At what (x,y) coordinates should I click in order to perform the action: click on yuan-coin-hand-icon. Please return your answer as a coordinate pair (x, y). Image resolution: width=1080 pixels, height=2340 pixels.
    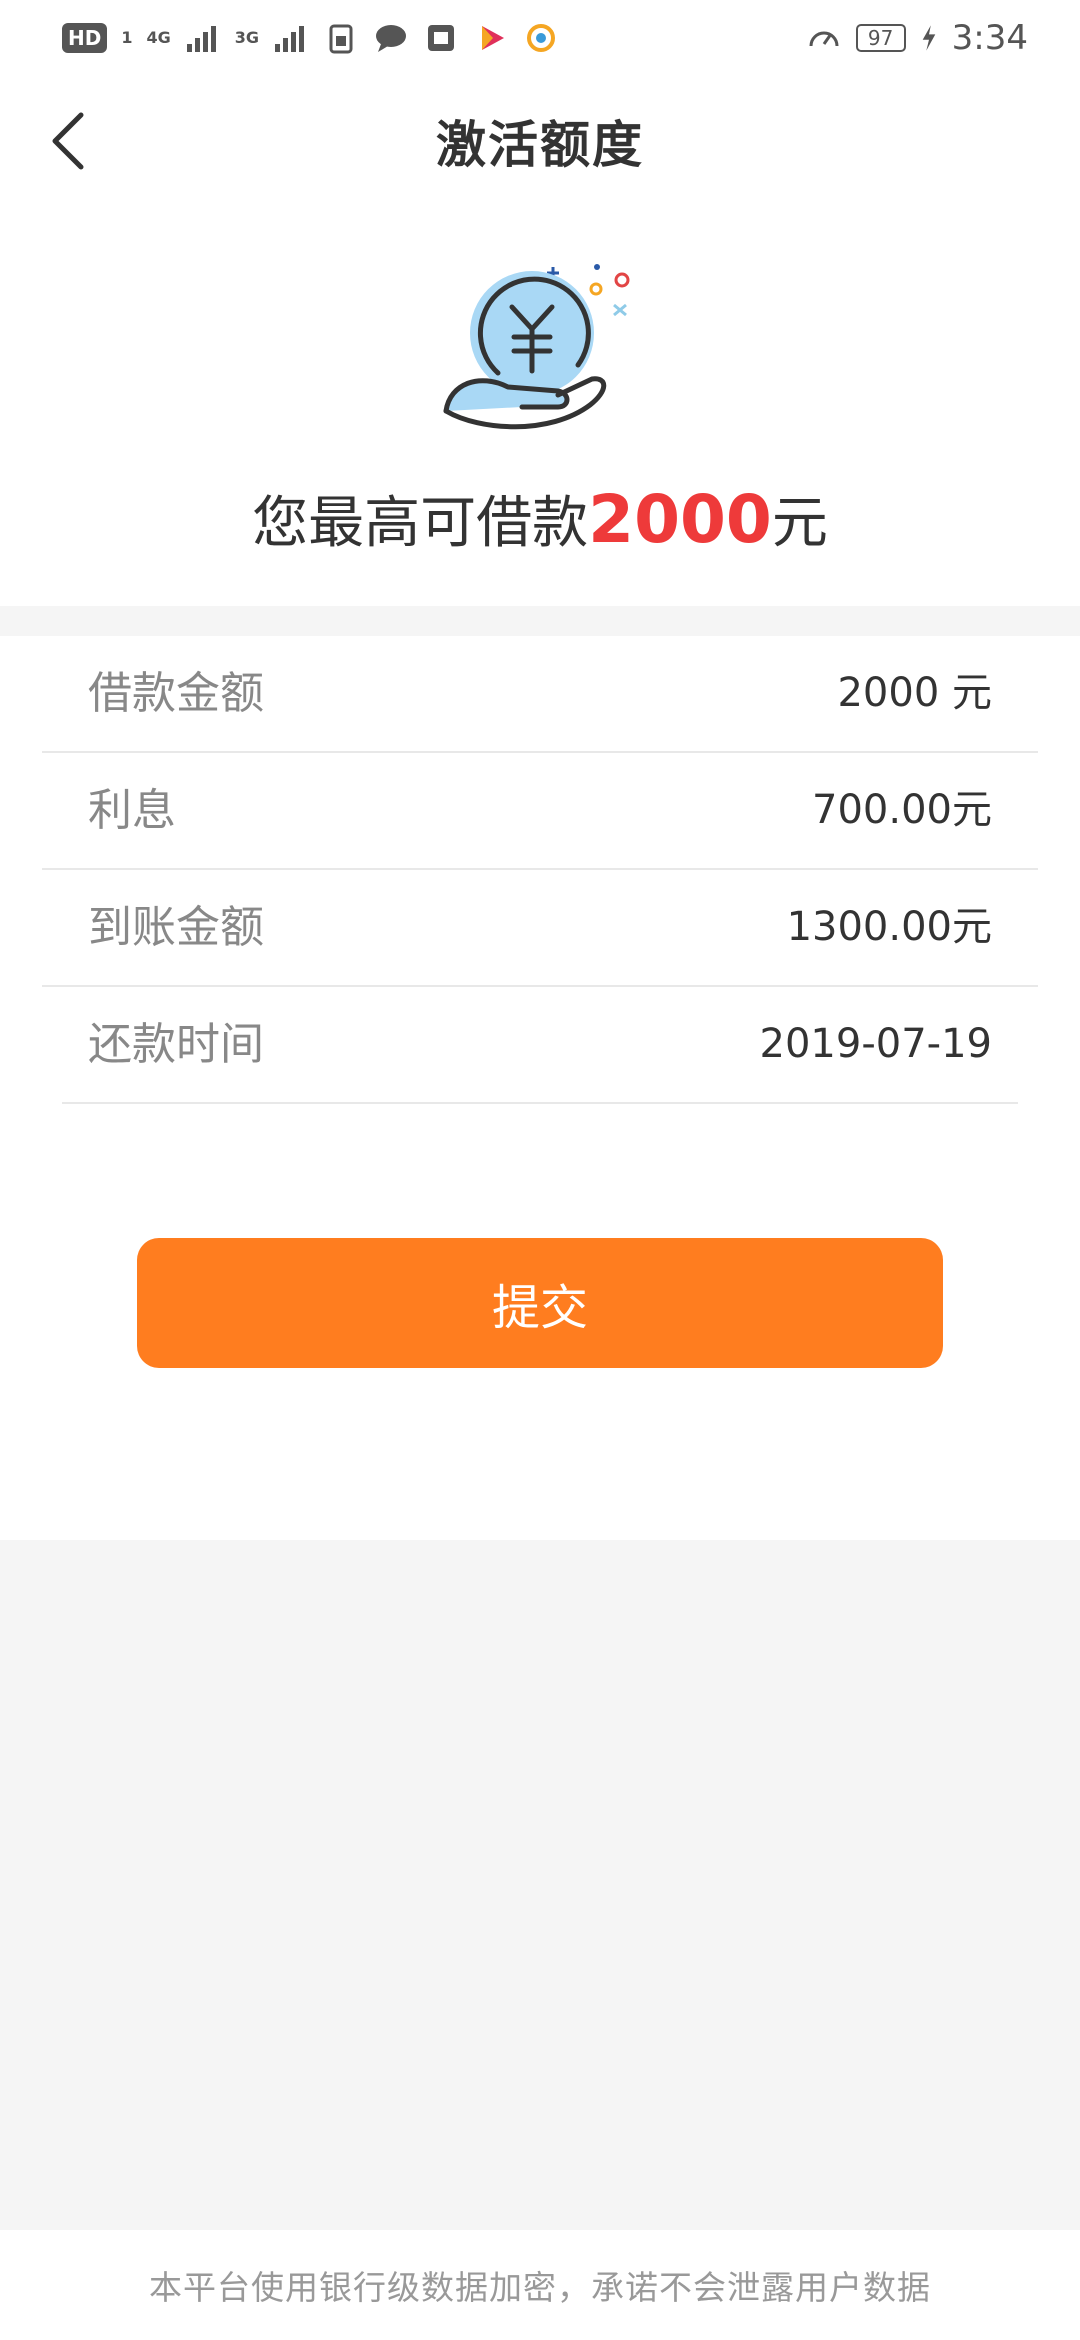
    Looking at the image, I should click on (536, 347).